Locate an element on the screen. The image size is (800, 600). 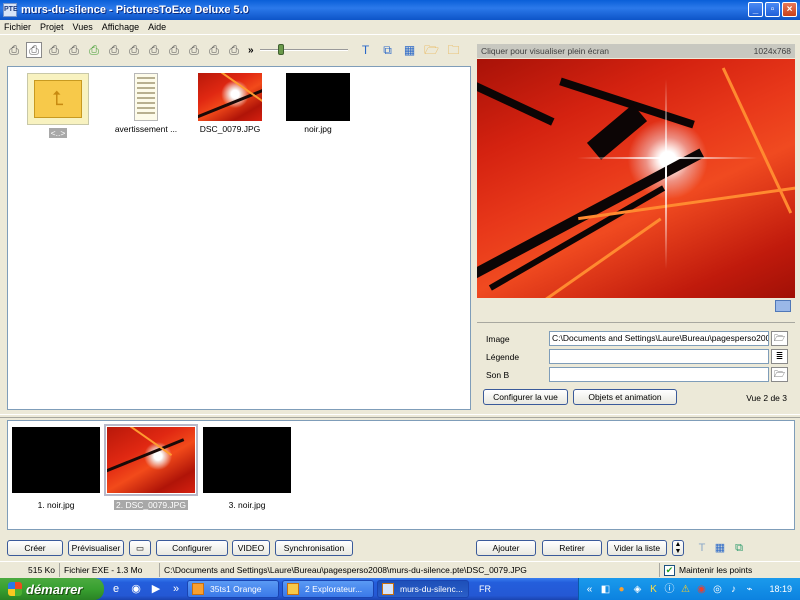
warning-icon: ⚠ is located at coordinates (685, 589).